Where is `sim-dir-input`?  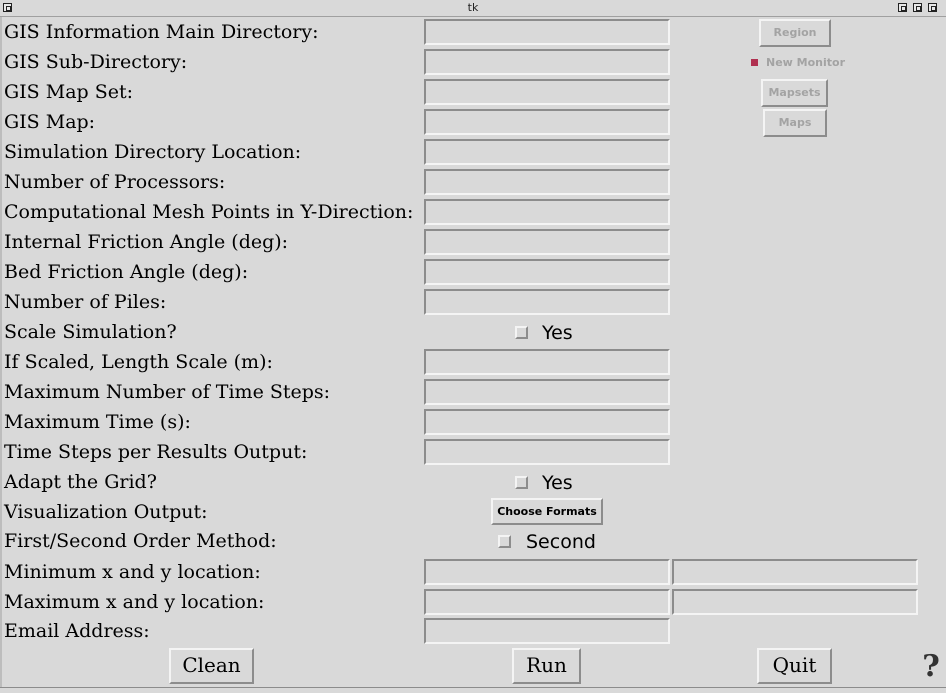 sim-dir-input is located at coordinates (547, 152).